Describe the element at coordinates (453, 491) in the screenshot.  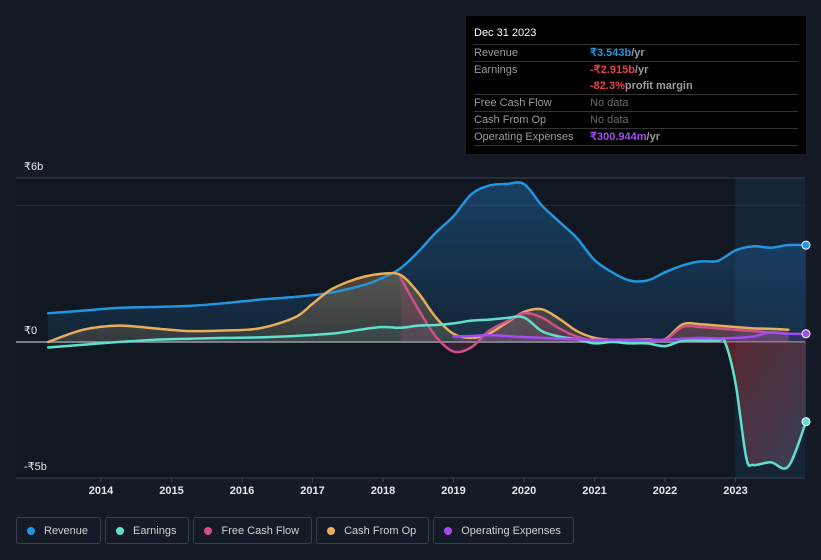
I see `x-tick-label: 2019` at that location.